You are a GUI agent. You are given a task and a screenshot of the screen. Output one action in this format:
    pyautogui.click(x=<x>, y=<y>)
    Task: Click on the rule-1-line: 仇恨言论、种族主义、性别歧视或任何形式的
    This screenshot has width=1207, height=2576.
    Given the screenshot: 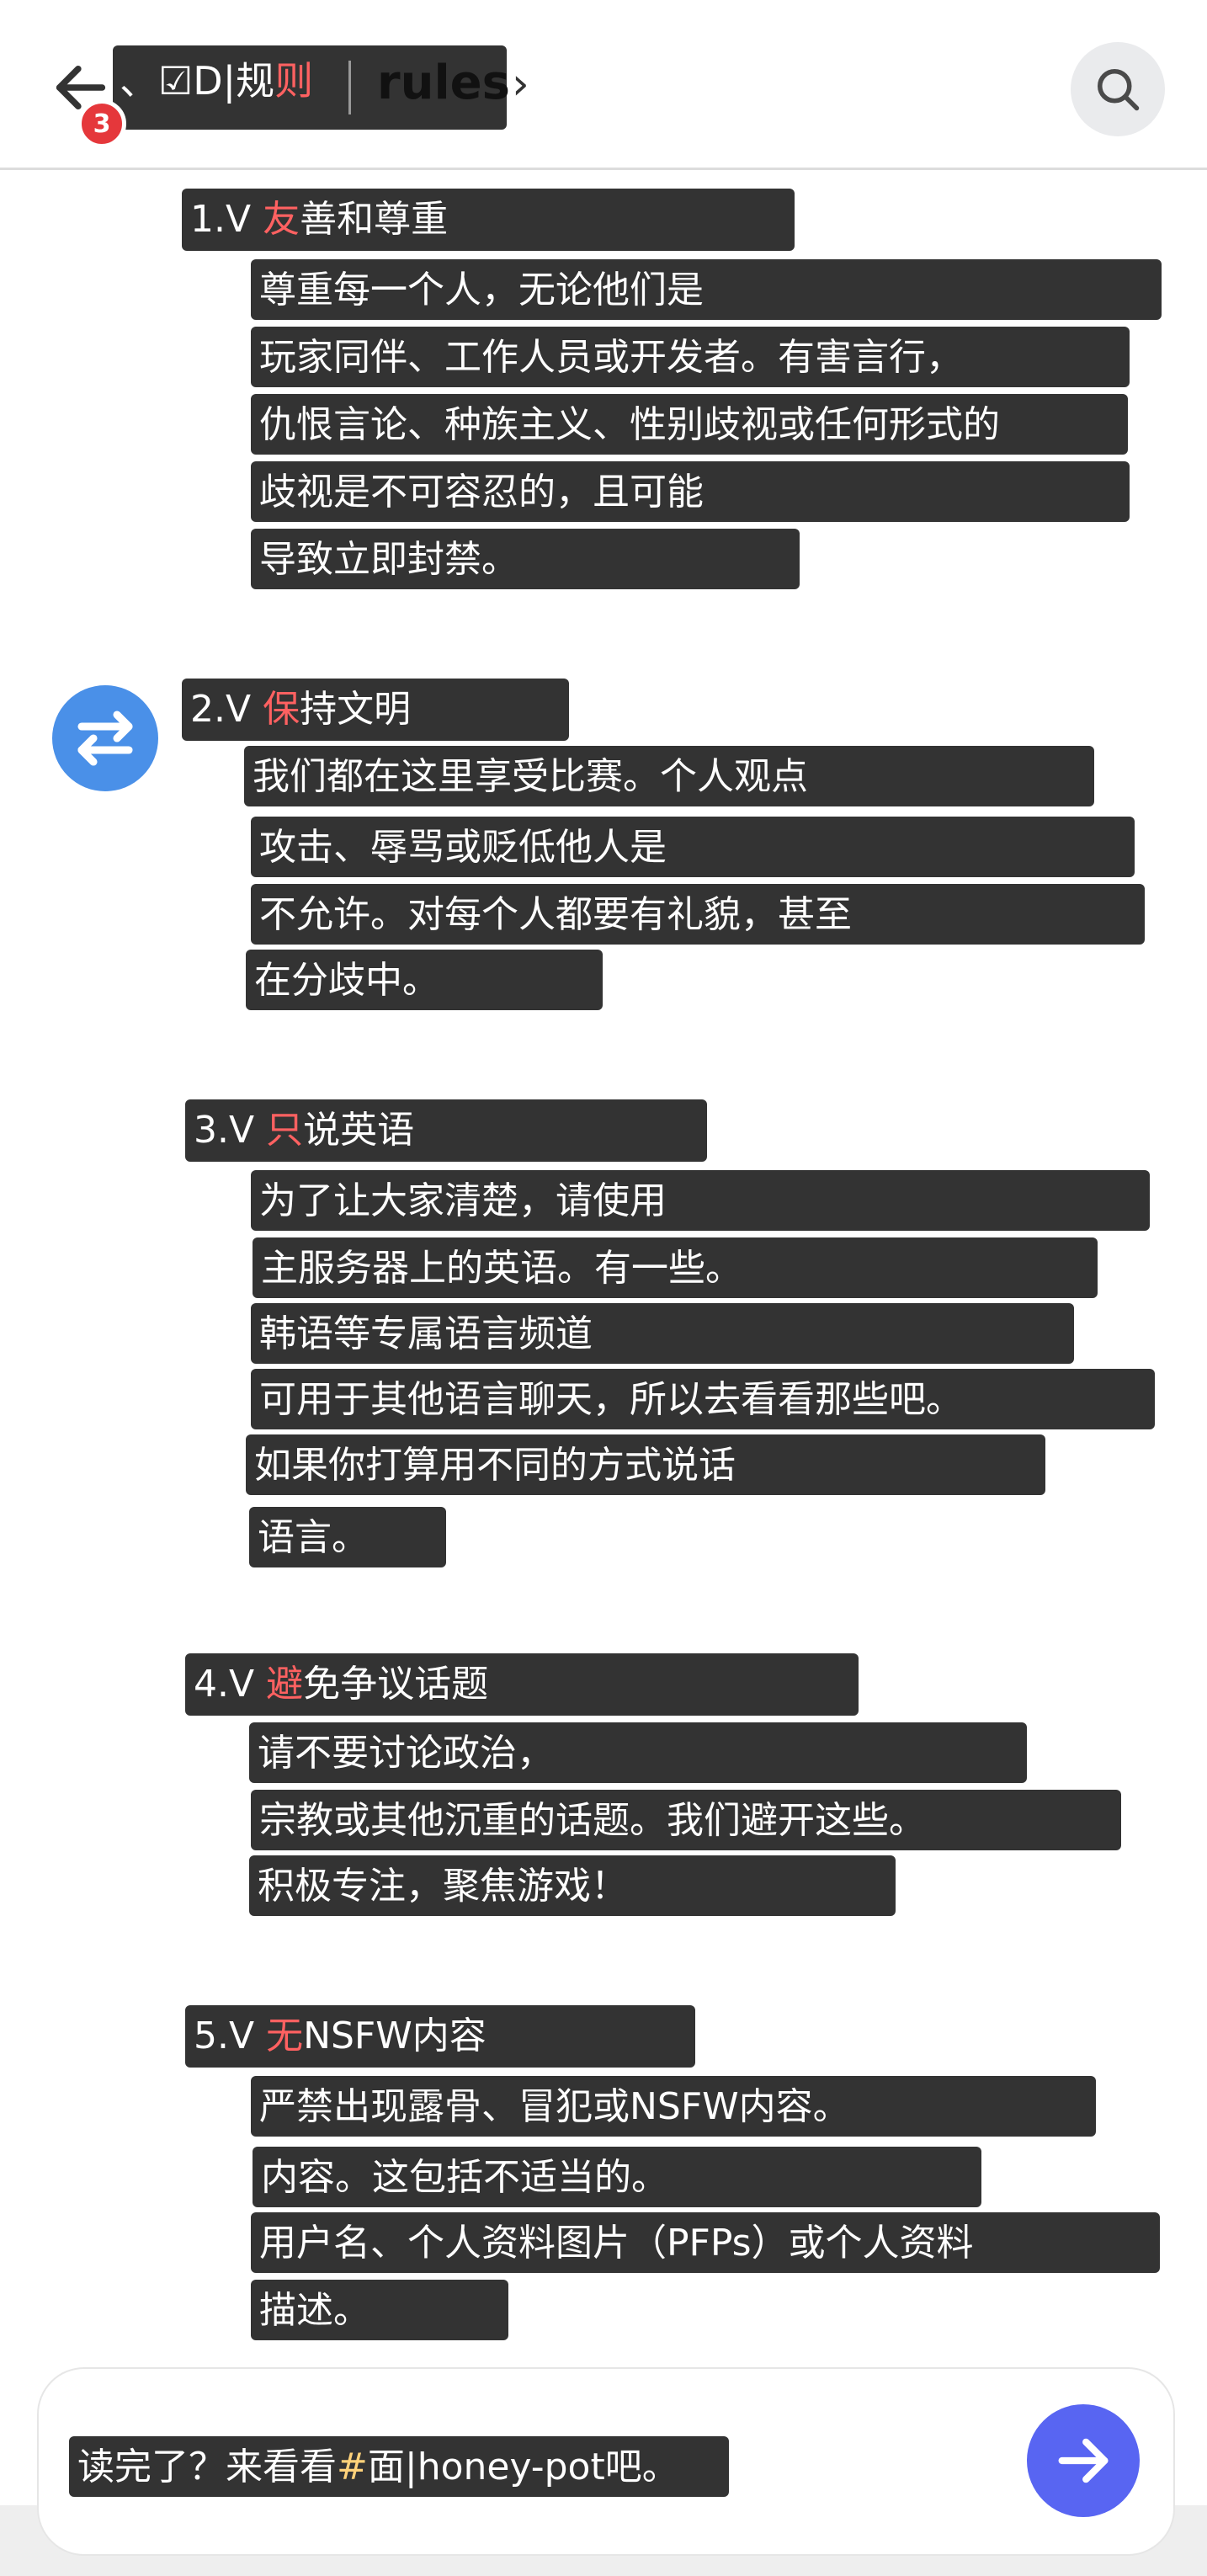 What is the action you would take?
    pyautogui.click(x=689, y=424)
    